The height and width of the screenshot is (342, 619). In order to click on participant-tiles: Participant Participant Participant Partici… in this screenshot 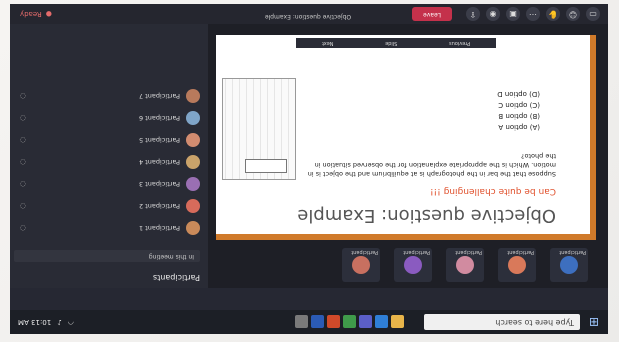, I will do `click(465, 265)`.